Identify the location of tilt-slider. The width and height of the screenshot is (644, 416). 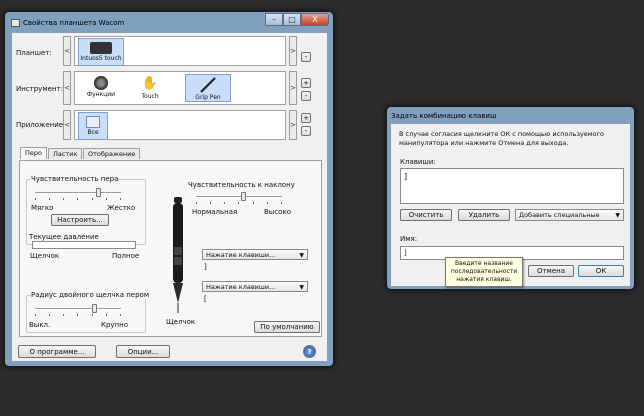
(243, 196).